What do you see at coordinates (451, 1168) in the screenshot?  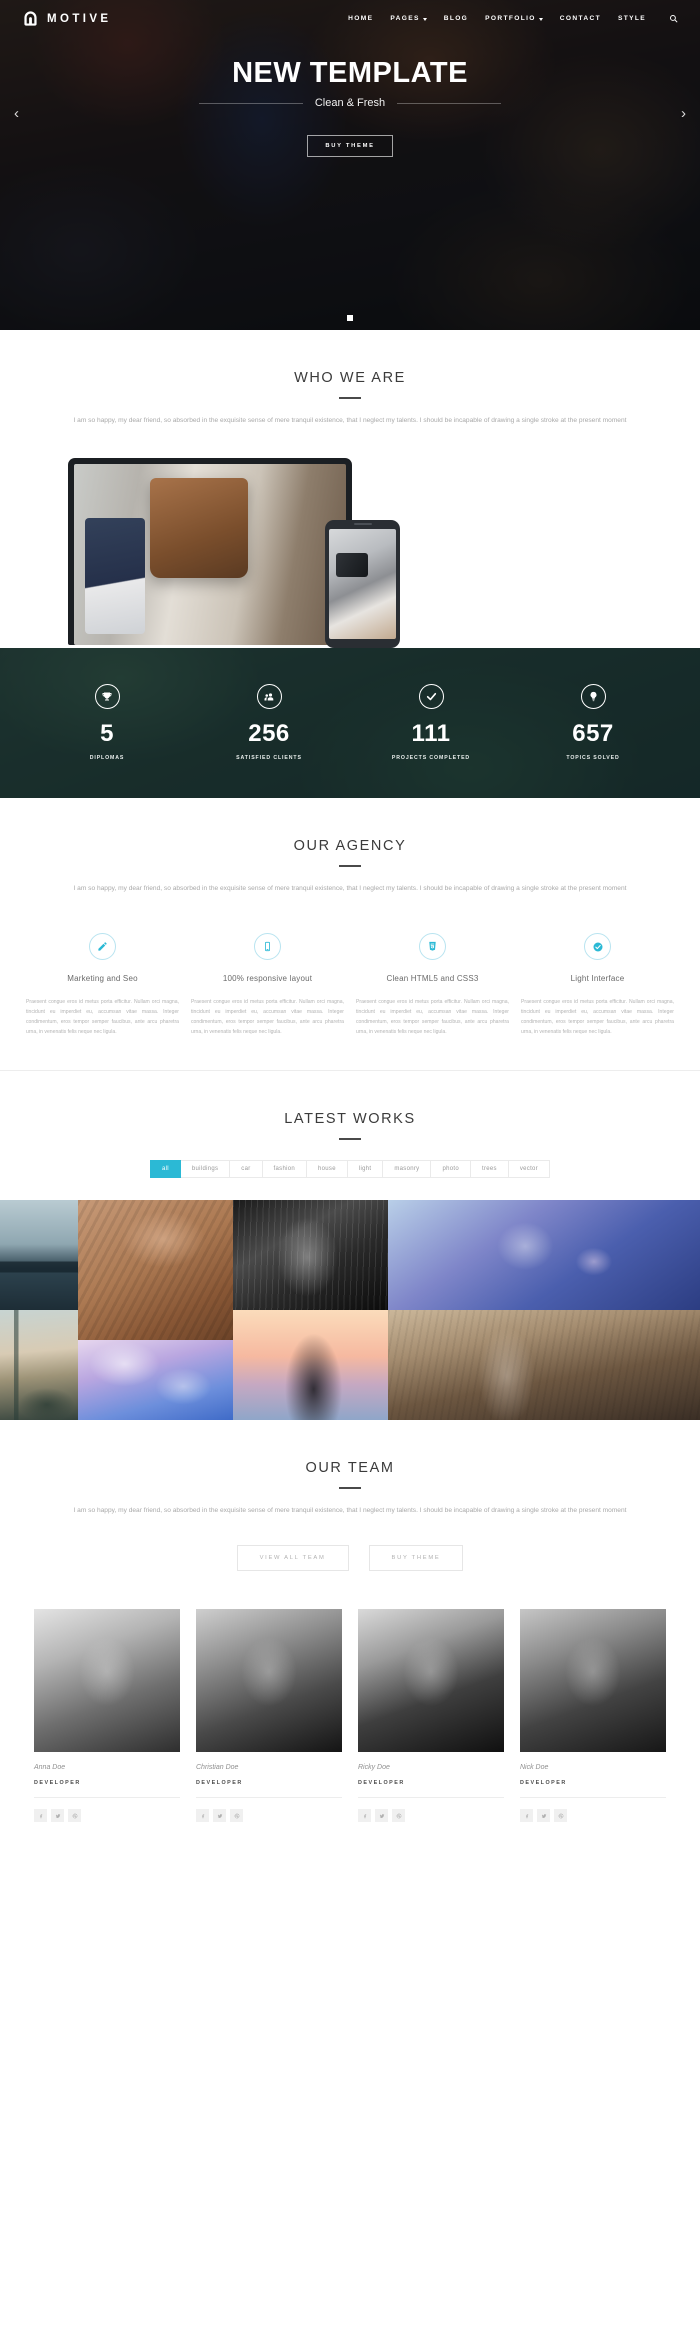 I see `filter-photo: photo` at bounding box center [451, 1168].